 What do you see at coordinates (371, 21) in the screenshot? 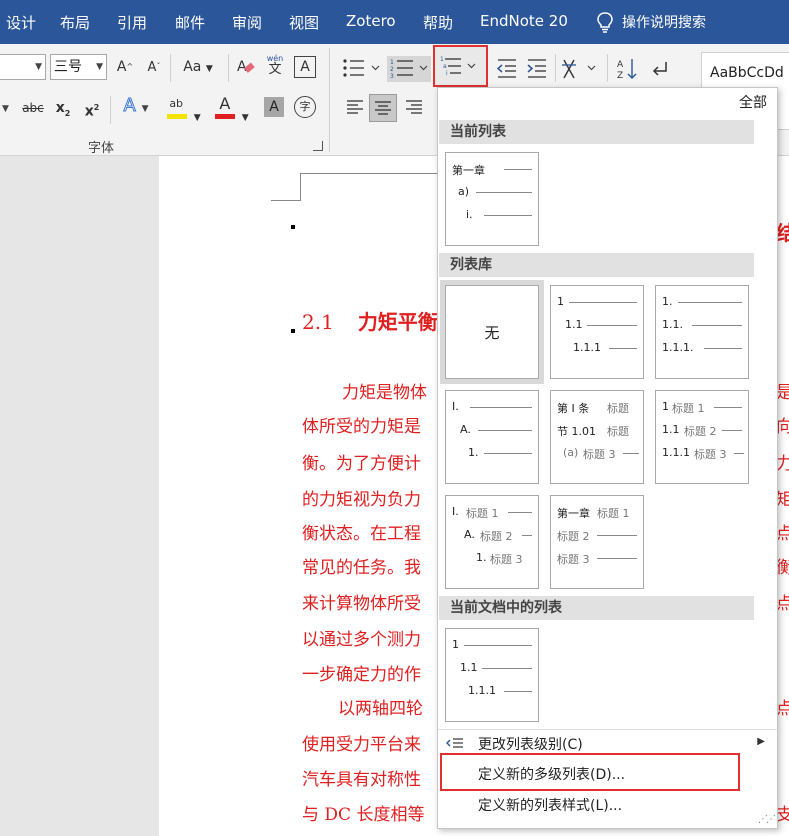
I see `tab-zotero: Zotero` at bounding box center [371, 21].